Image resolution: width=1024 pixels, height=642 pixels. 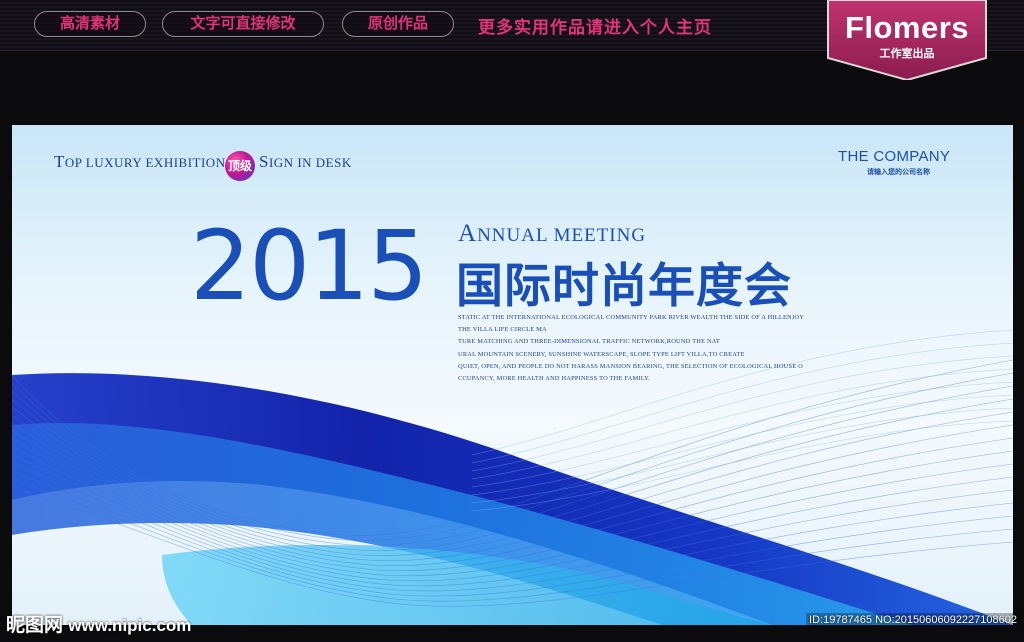 I want to click on annual-text: nnual meeting, so click(x=562, y=235).